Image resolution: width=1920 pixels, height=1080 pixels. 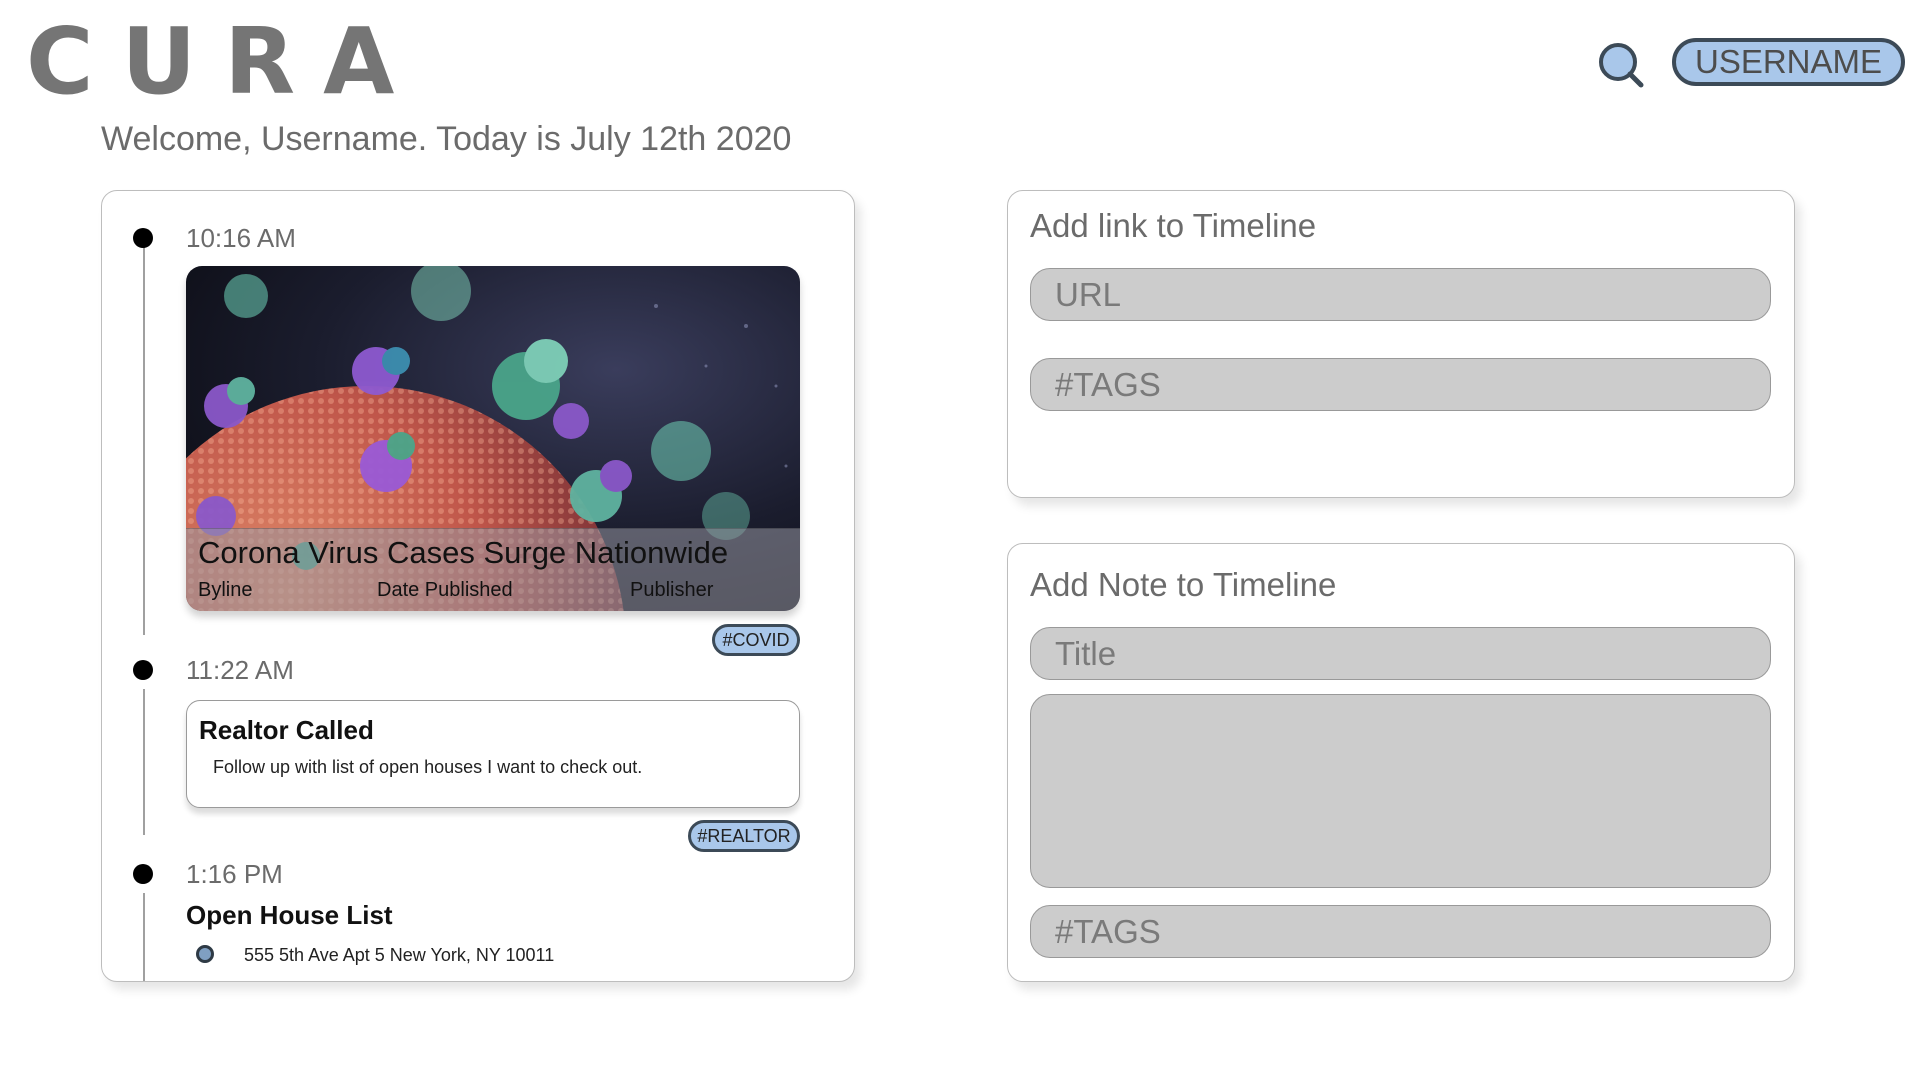 What do you see at coordinates (1621, 65) in the screenshot?
I see `search-icon` at bounding box center [1621, 65].